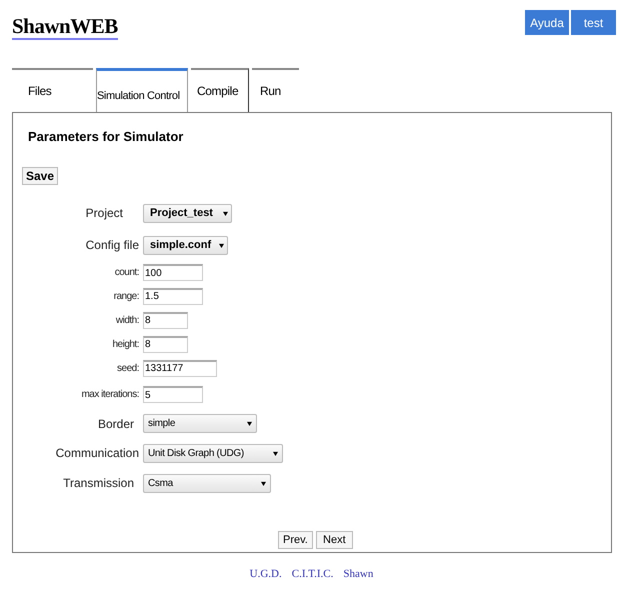  Describe the element at coordinates (104, 213) in the screenshot. I see `field-label: Project` at that location.